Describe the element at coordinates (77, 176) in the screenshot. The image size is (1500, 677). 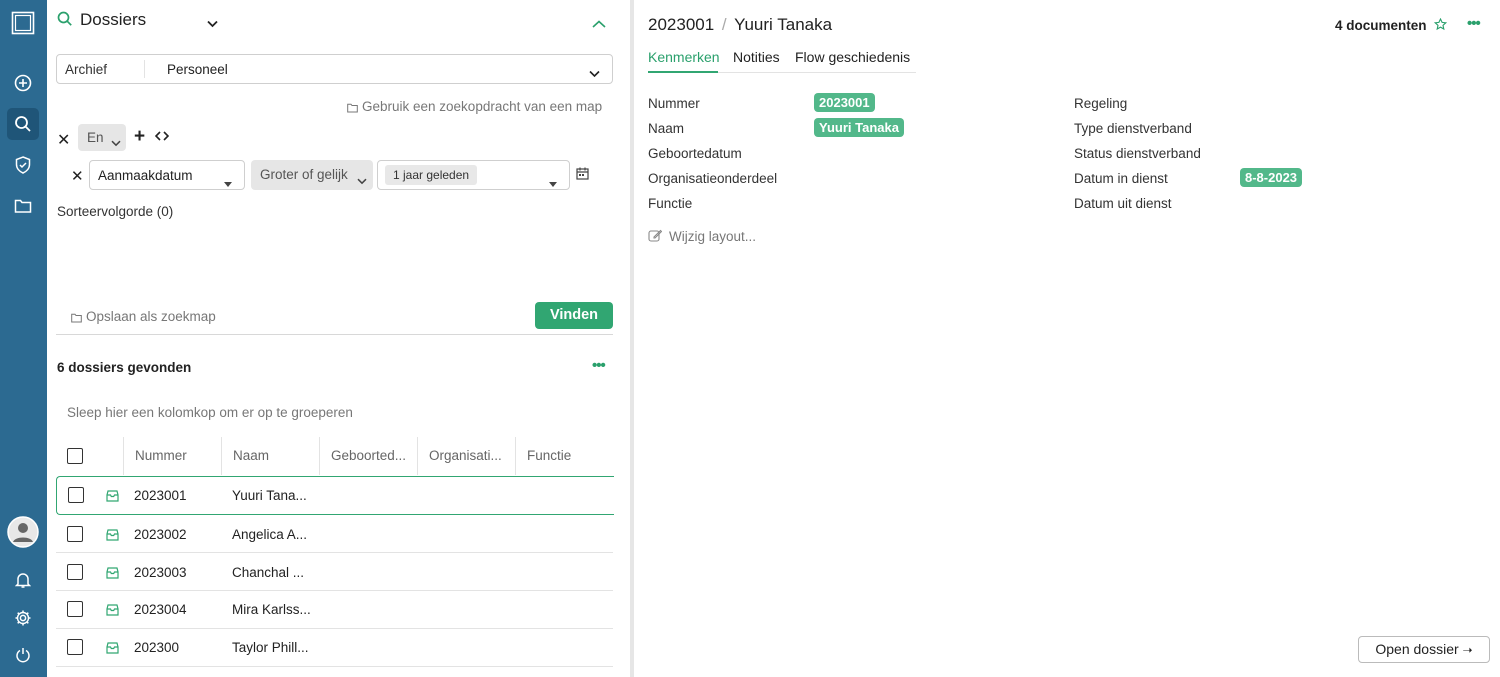
I see `remove-filter-icon: ✕` at that location.